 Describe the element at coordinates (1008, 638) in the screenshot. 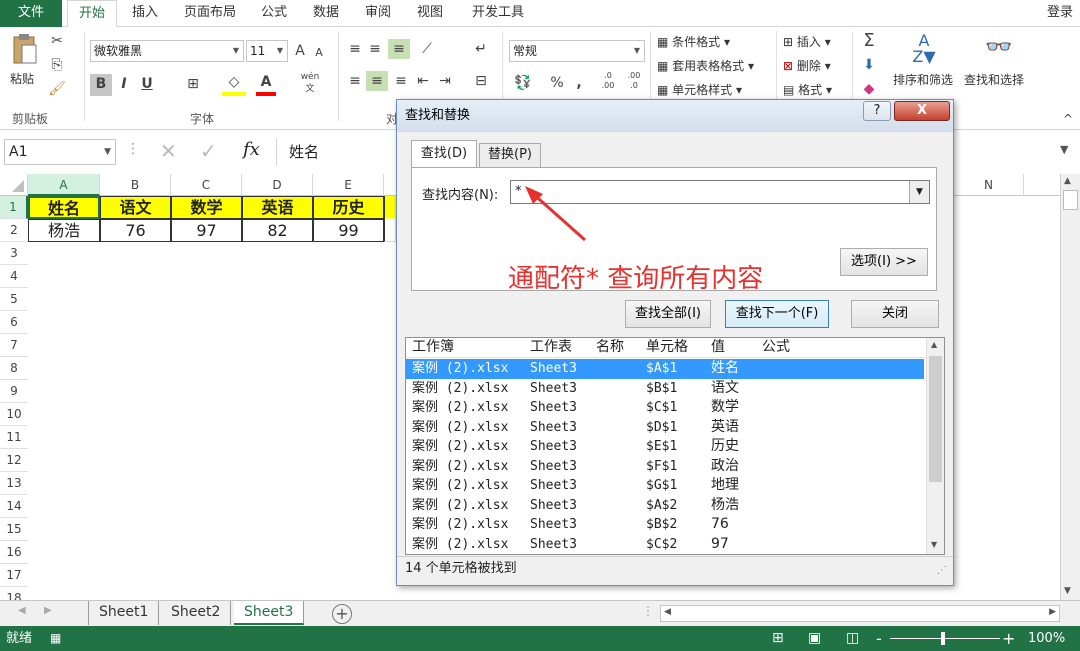

I see `zoom-in-button: +` at that location.